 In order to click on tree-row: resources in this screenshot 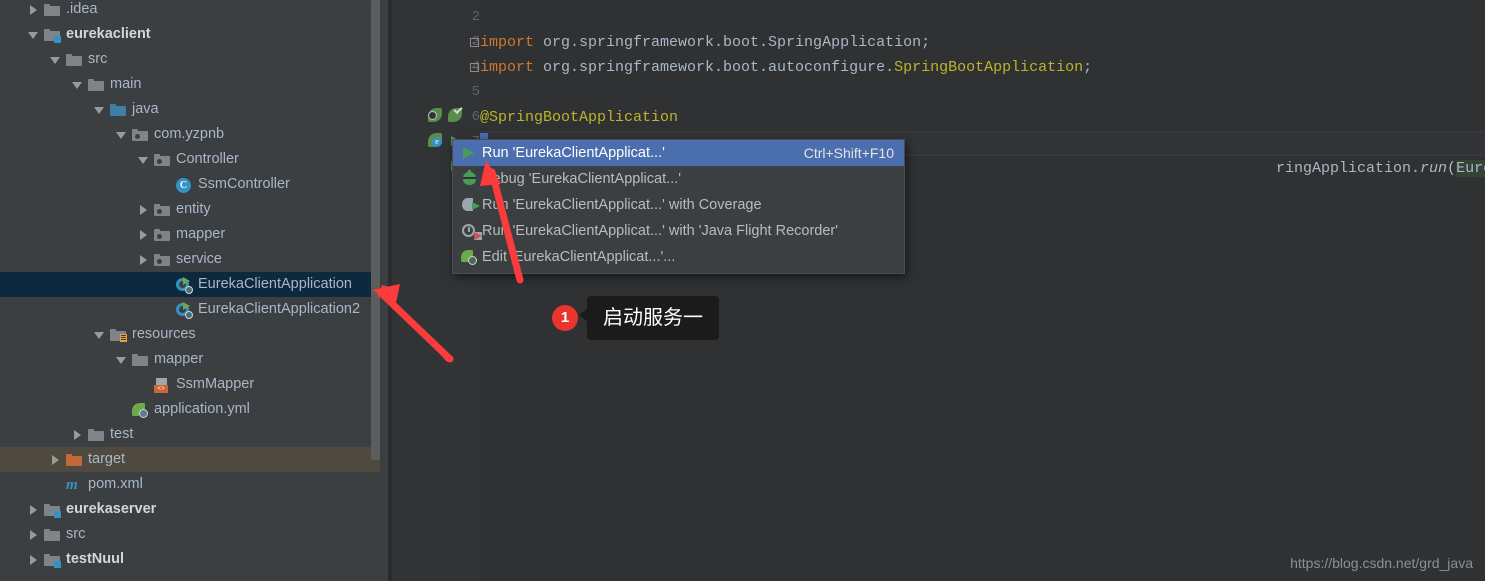, I will do `click(190, 334)`.